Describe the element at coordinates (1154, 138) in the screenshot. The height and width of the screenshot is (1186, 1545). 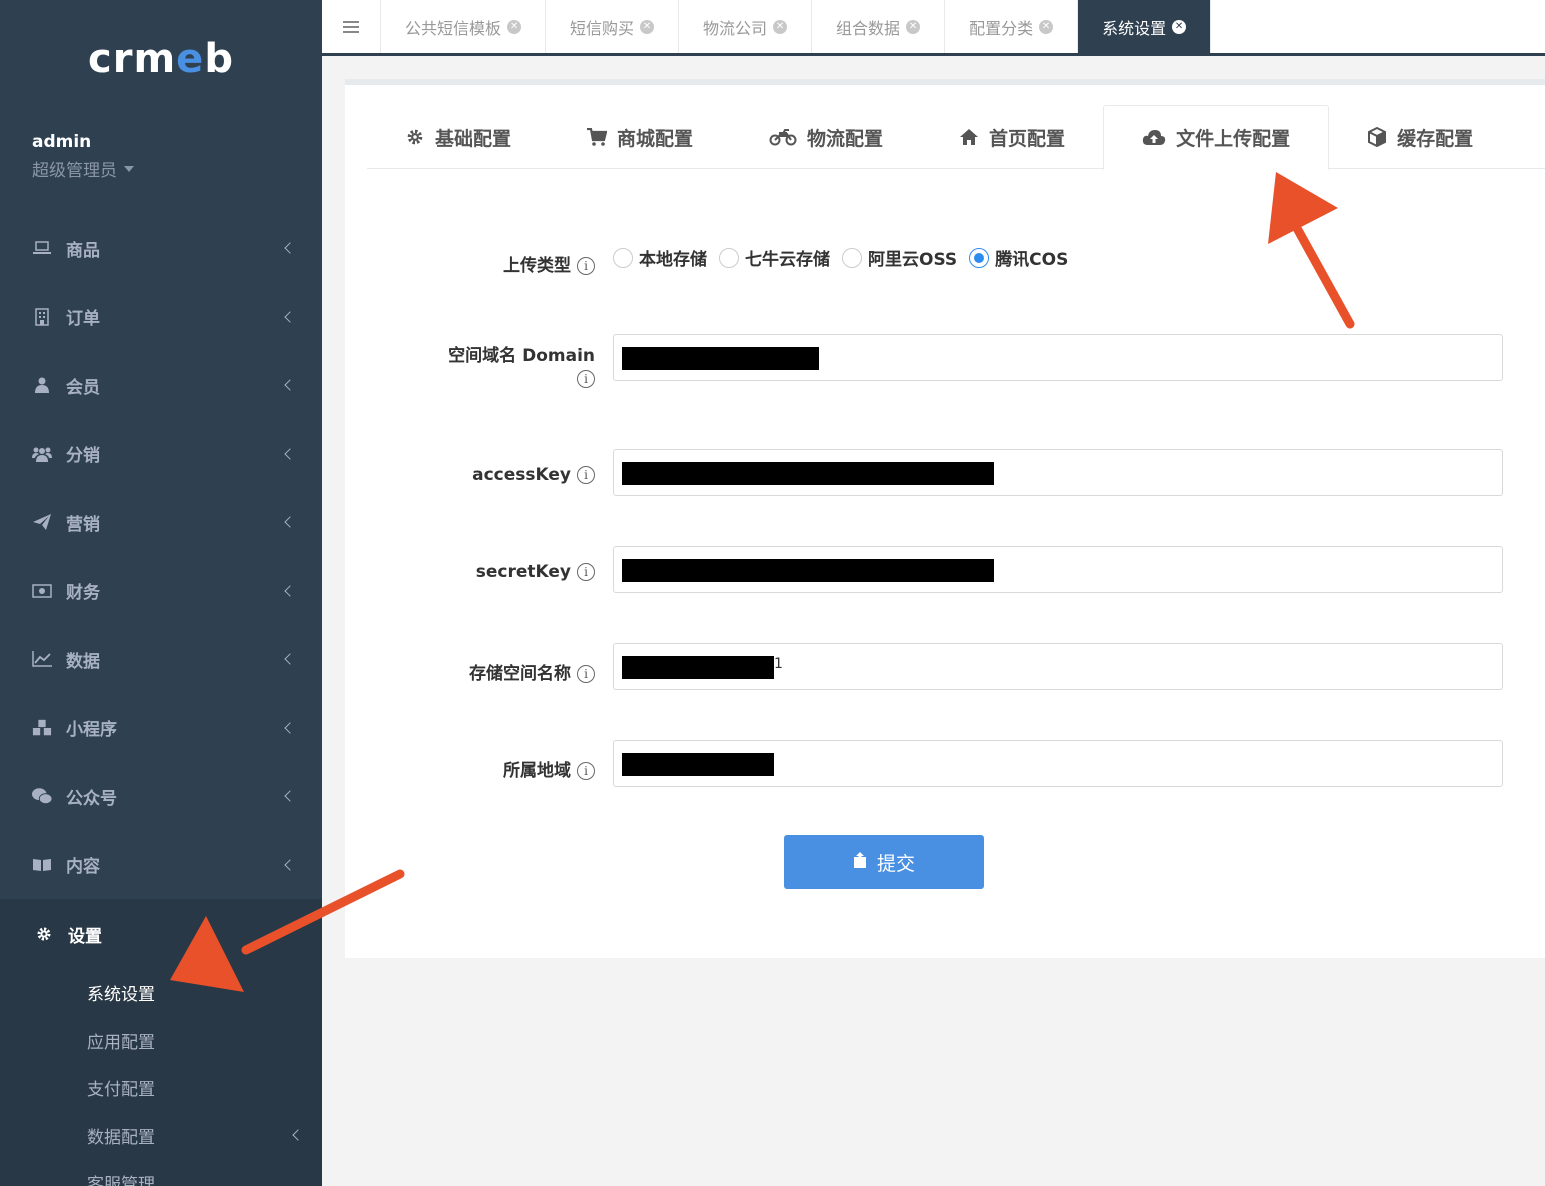
I see `cloud-upload-icon` at that location.